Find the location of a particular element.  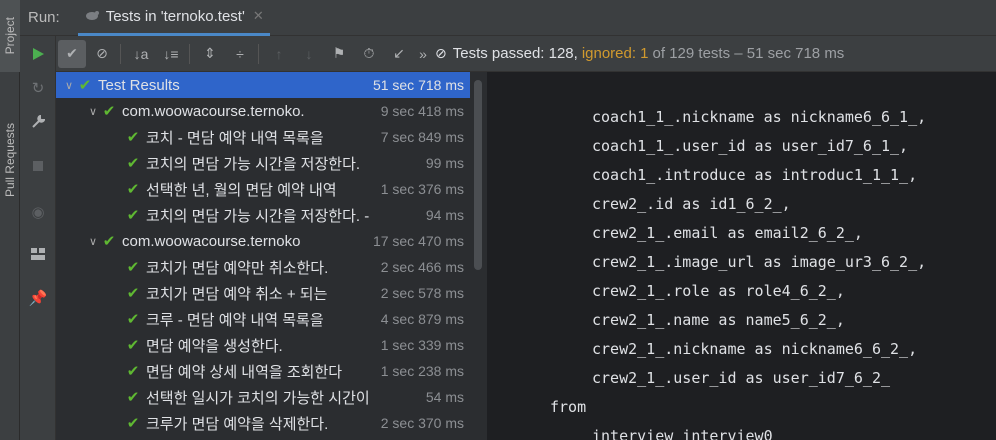

collapse-all-icon: ÷ is located at coordinates (240, 54).